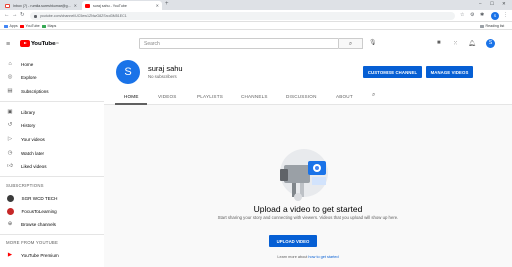 The width and height of the screenshot is (512, 267). I want to click on sidebar-item-browse-channels: ⊕ Browse channels, so click(52, 224).